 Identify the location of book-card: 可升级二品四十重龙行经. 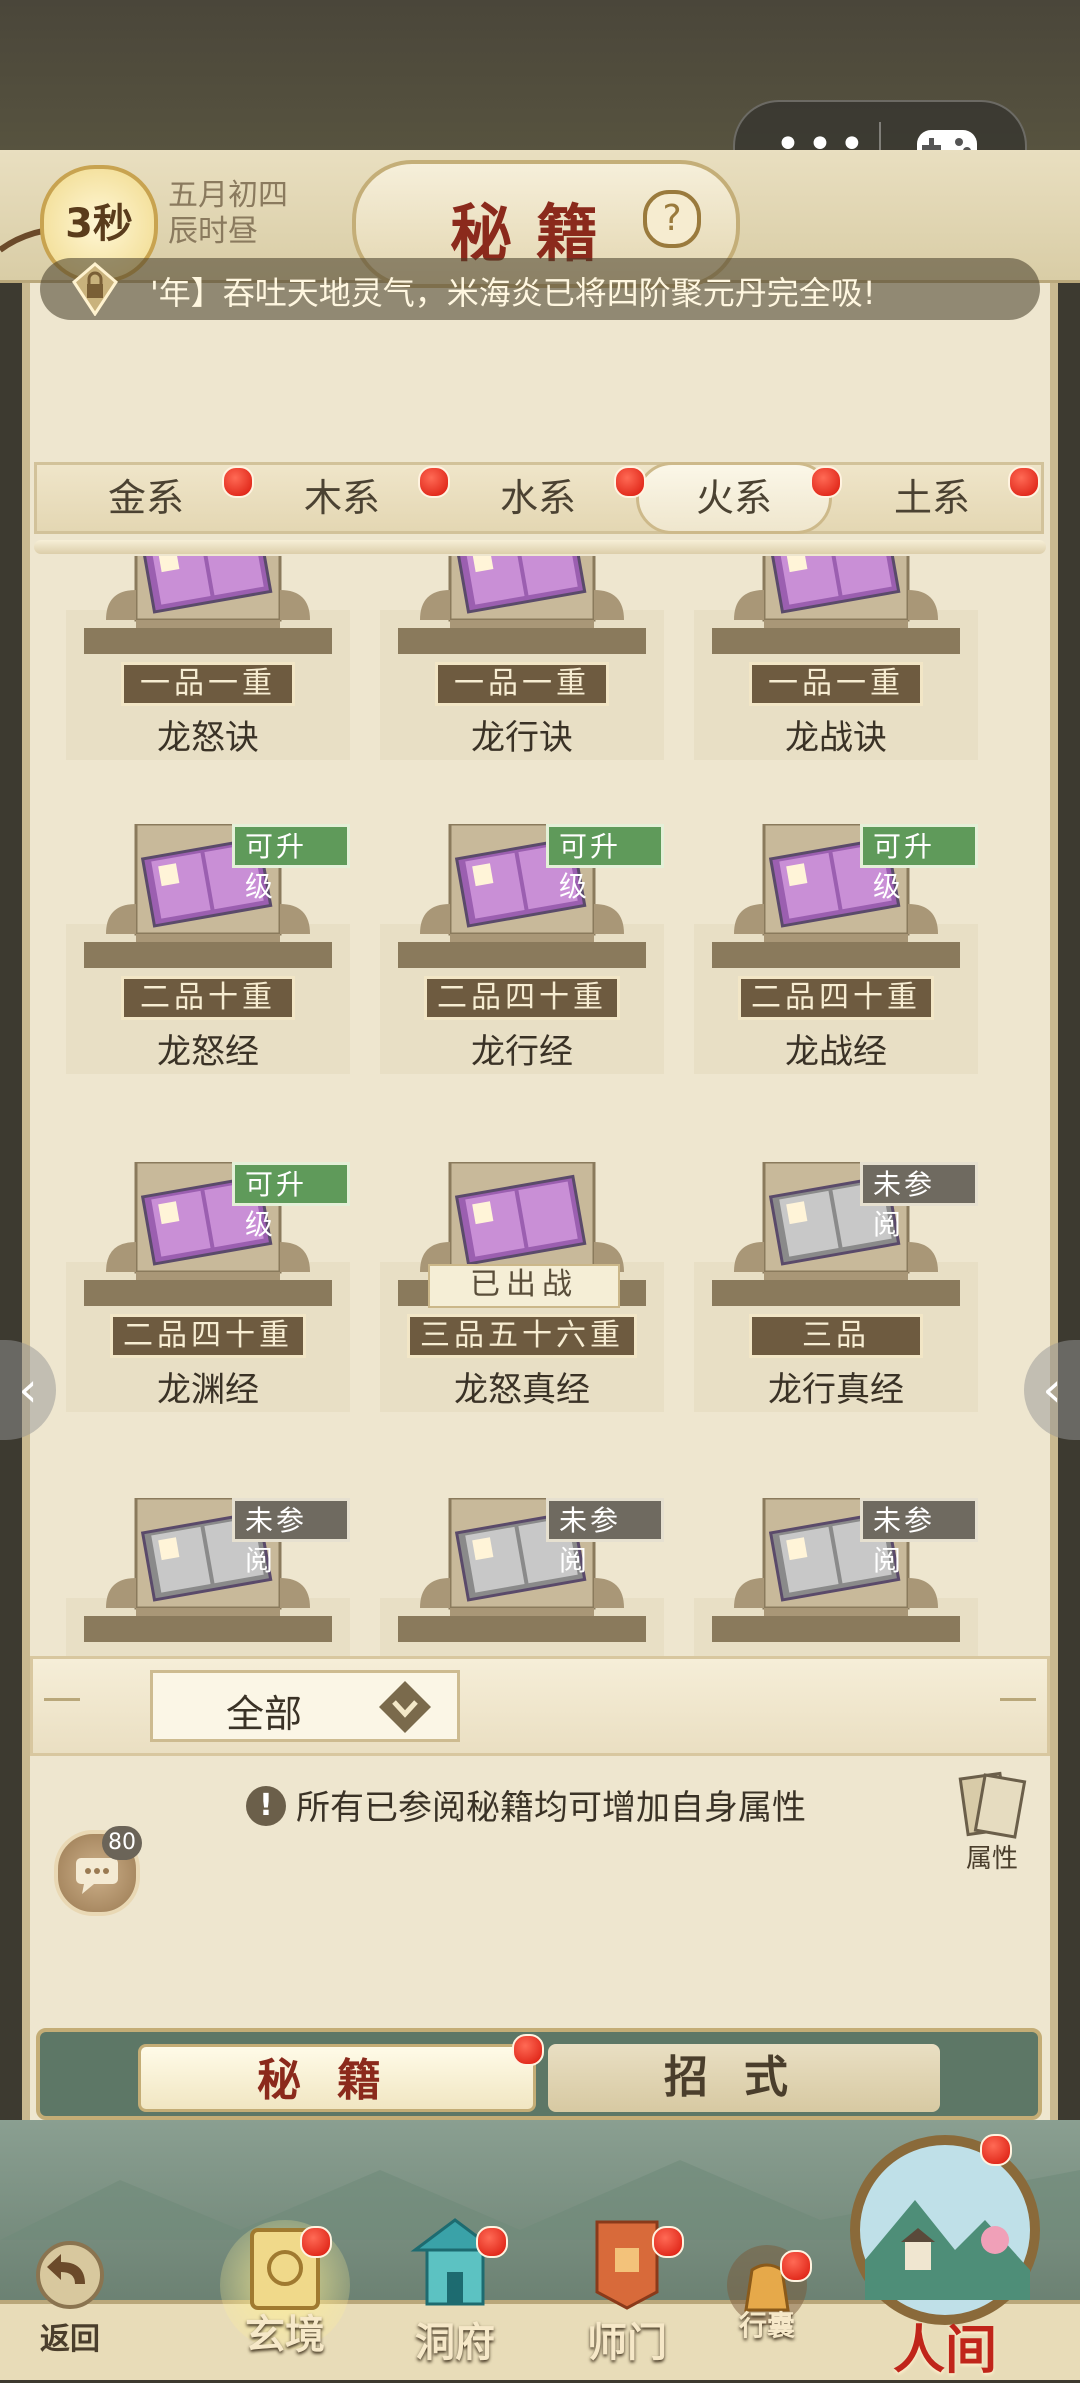
(522, 985).